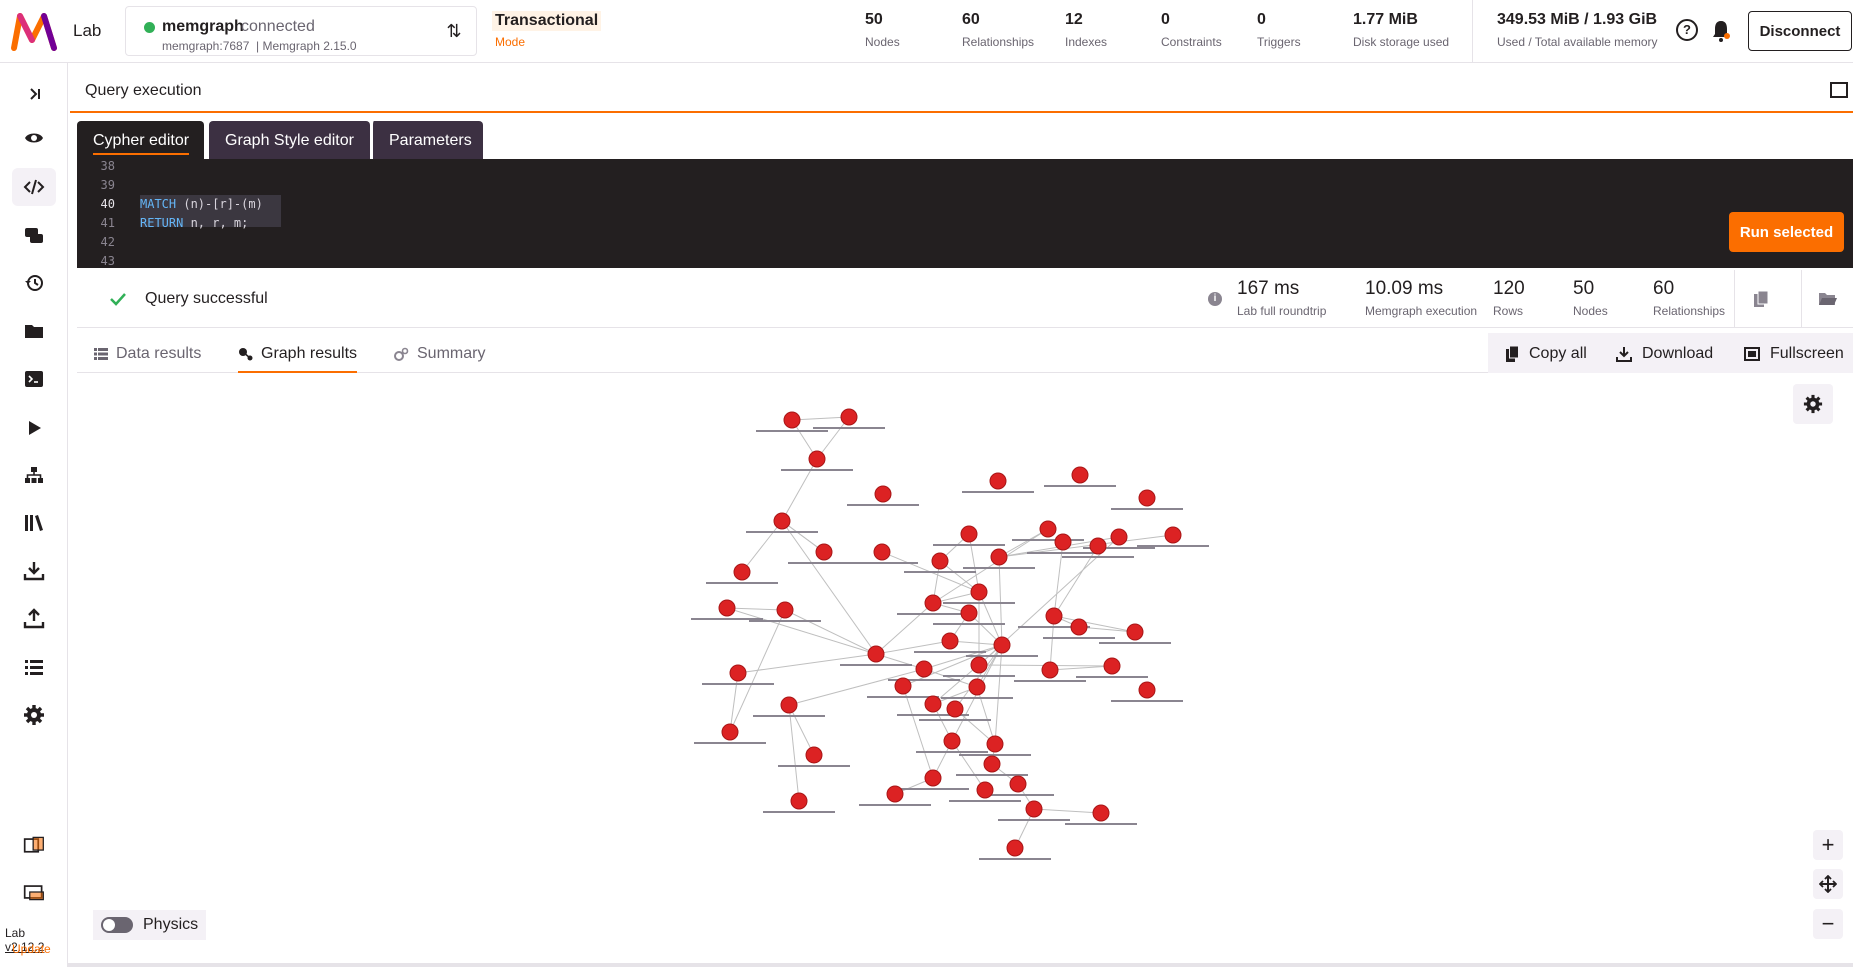 Image resolution: width=1853 pixels, height=967 pixels. What do you see at coordinates (34, 715) in the screenshot?
I see `sidebar-item-settings` at bounding box center [34, 715].